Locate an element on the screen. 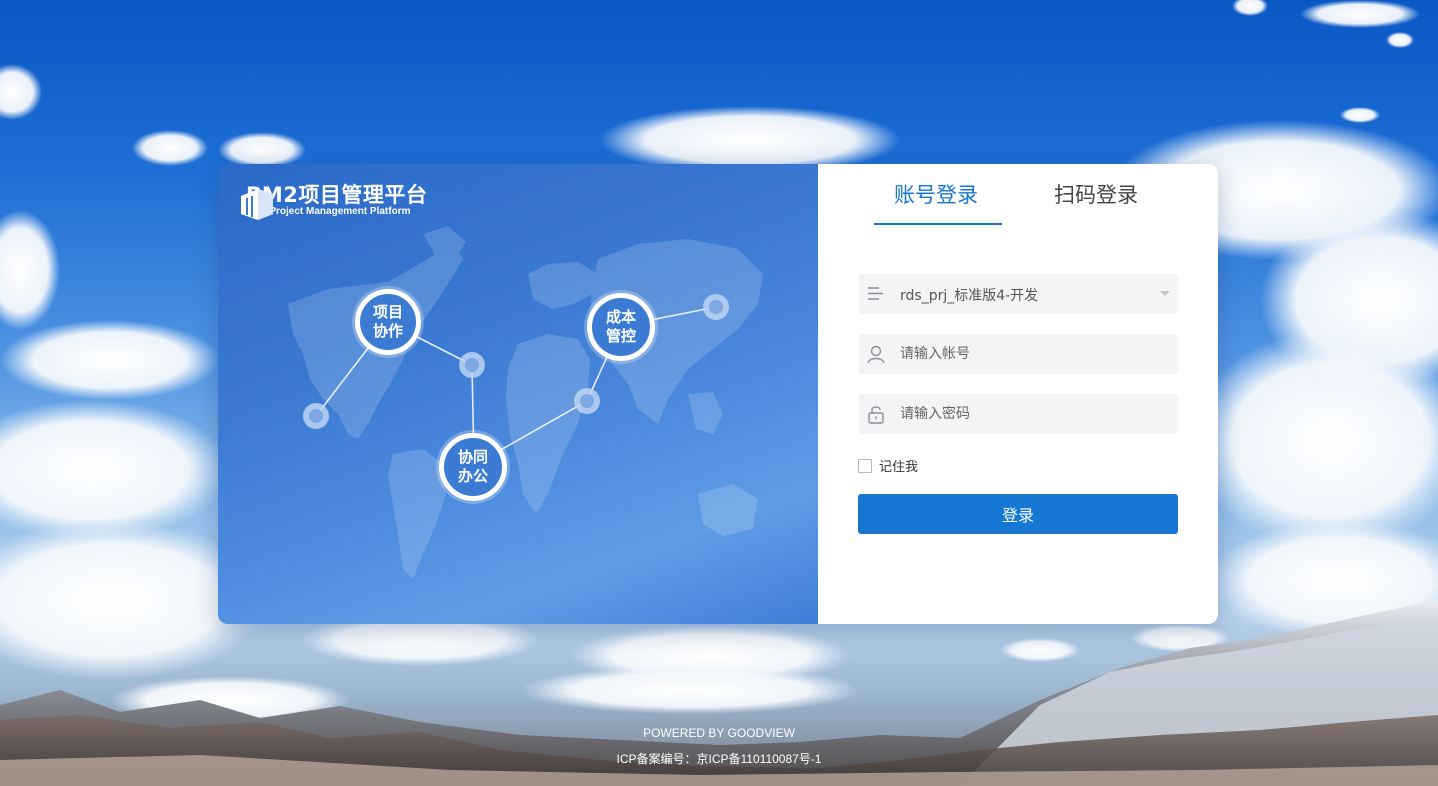  cube-logo-icon is located at coordinates (257, 204).